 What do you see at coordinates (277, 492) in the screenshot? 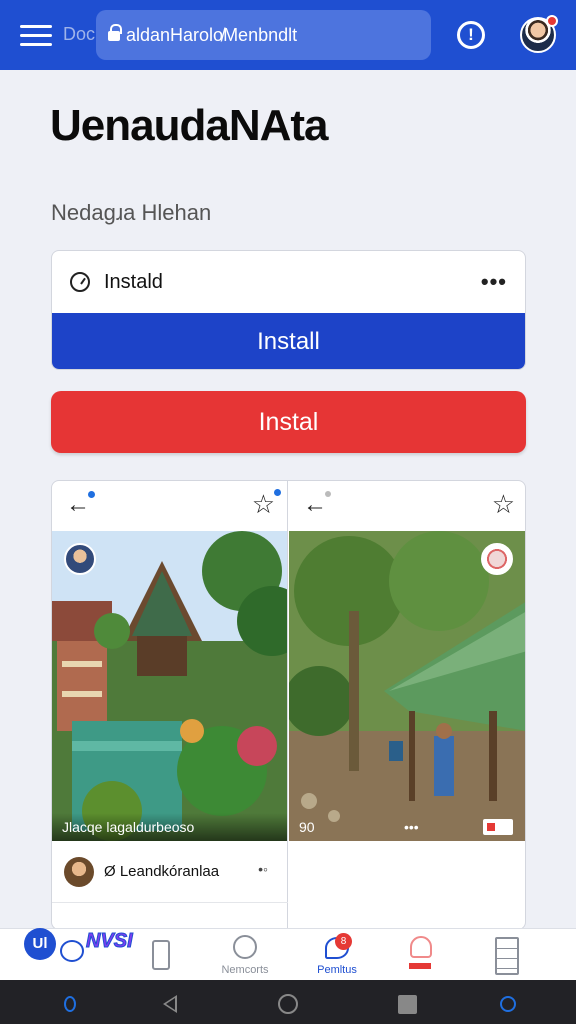
I see `star-dot` at bounding box center [277, 492].